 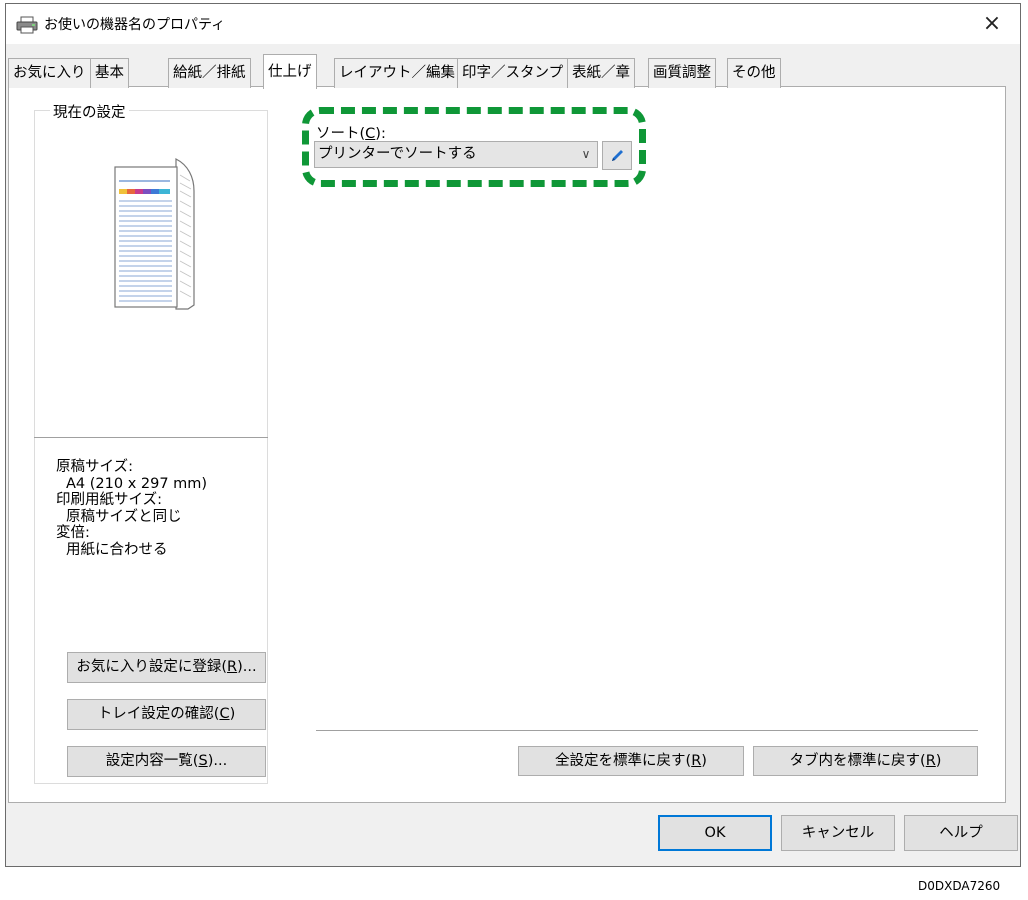 What do you see at coordinates (166, 714) in the screenshot?
I see `tray-settings-check-button: トレイ設定の確認(C)` at bounding box center [166, 714].